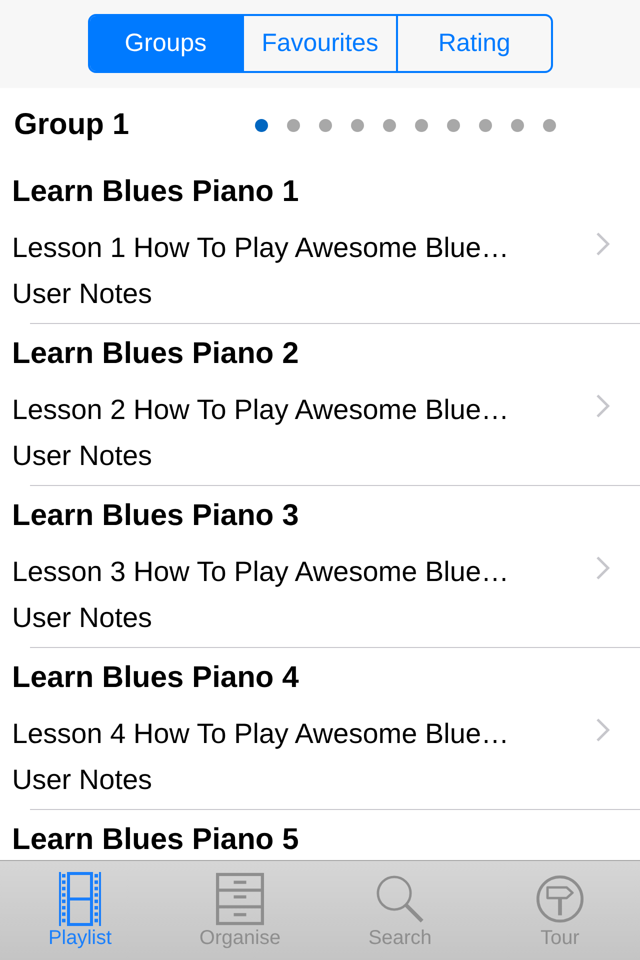  Describe the element at coordinates (319, 43) in the screenshot. I see `segment-tab: Favourites` at that location.